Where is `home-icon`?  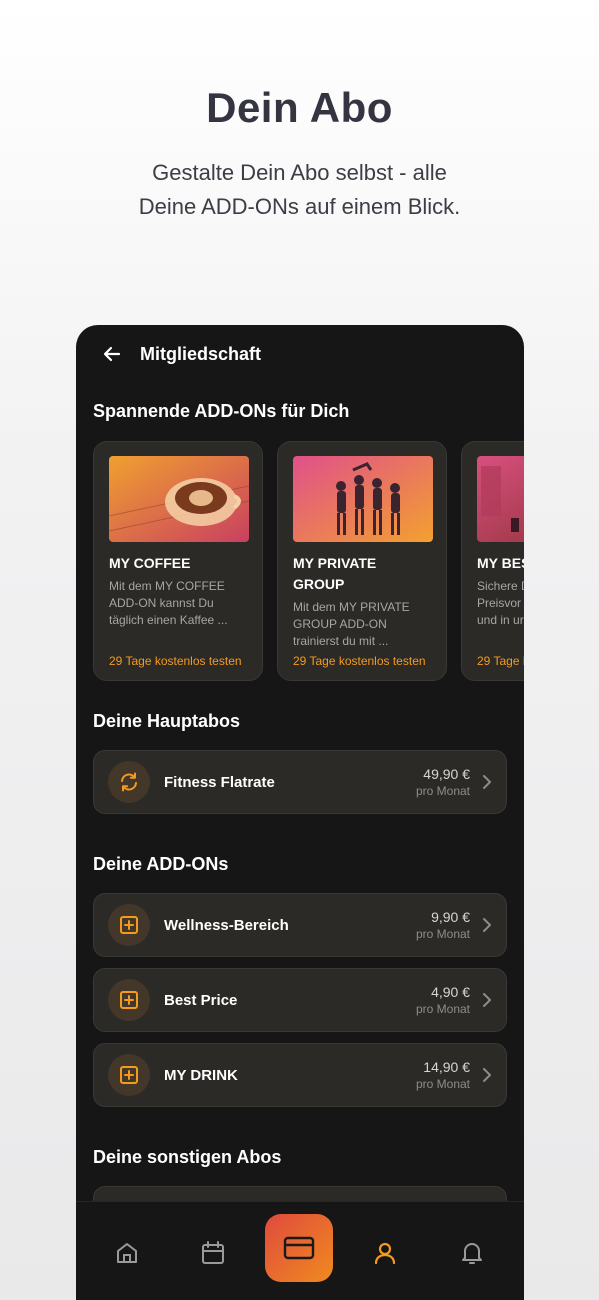 home-icon is located at coordinates (127, 1253).